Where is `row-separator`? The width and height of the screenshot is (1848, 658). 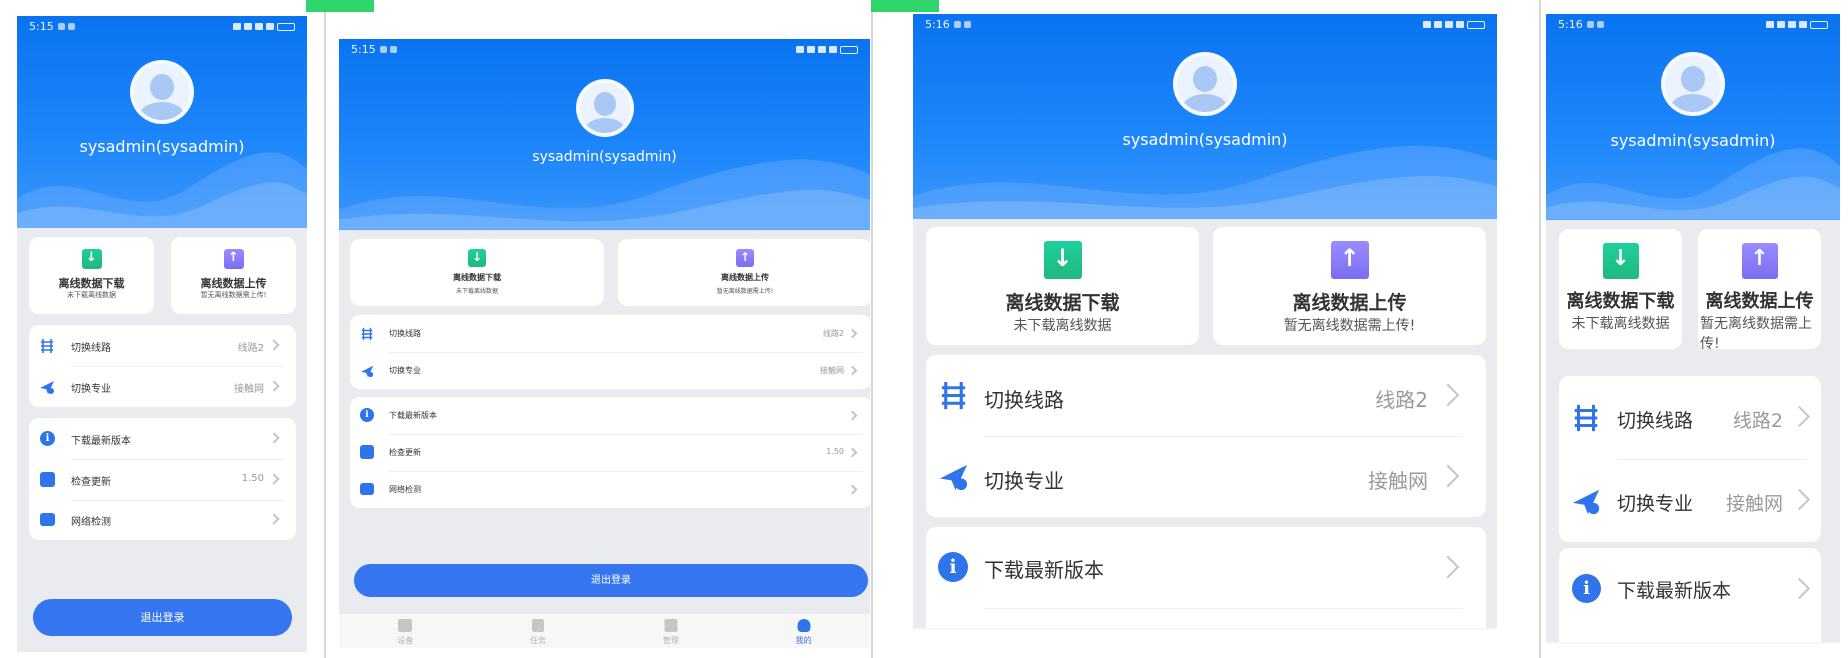 row-separator is located at coordinates (1223, 608).